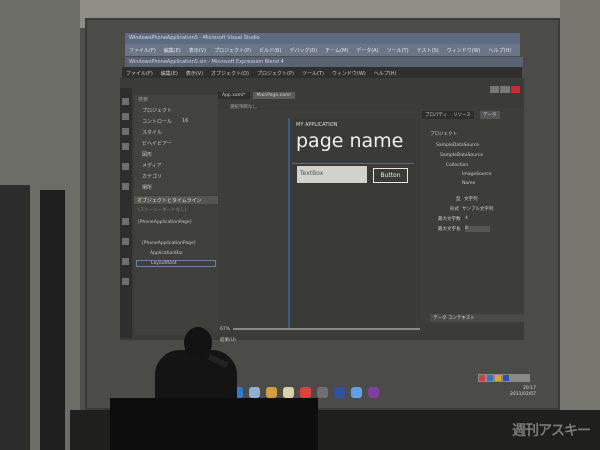 Image resolution: width=600 pixels, height=450 pixels. Describe the element at coordinates (317, 125) in the screenshot. I see `application-title: MY APPLICATION` at that location.